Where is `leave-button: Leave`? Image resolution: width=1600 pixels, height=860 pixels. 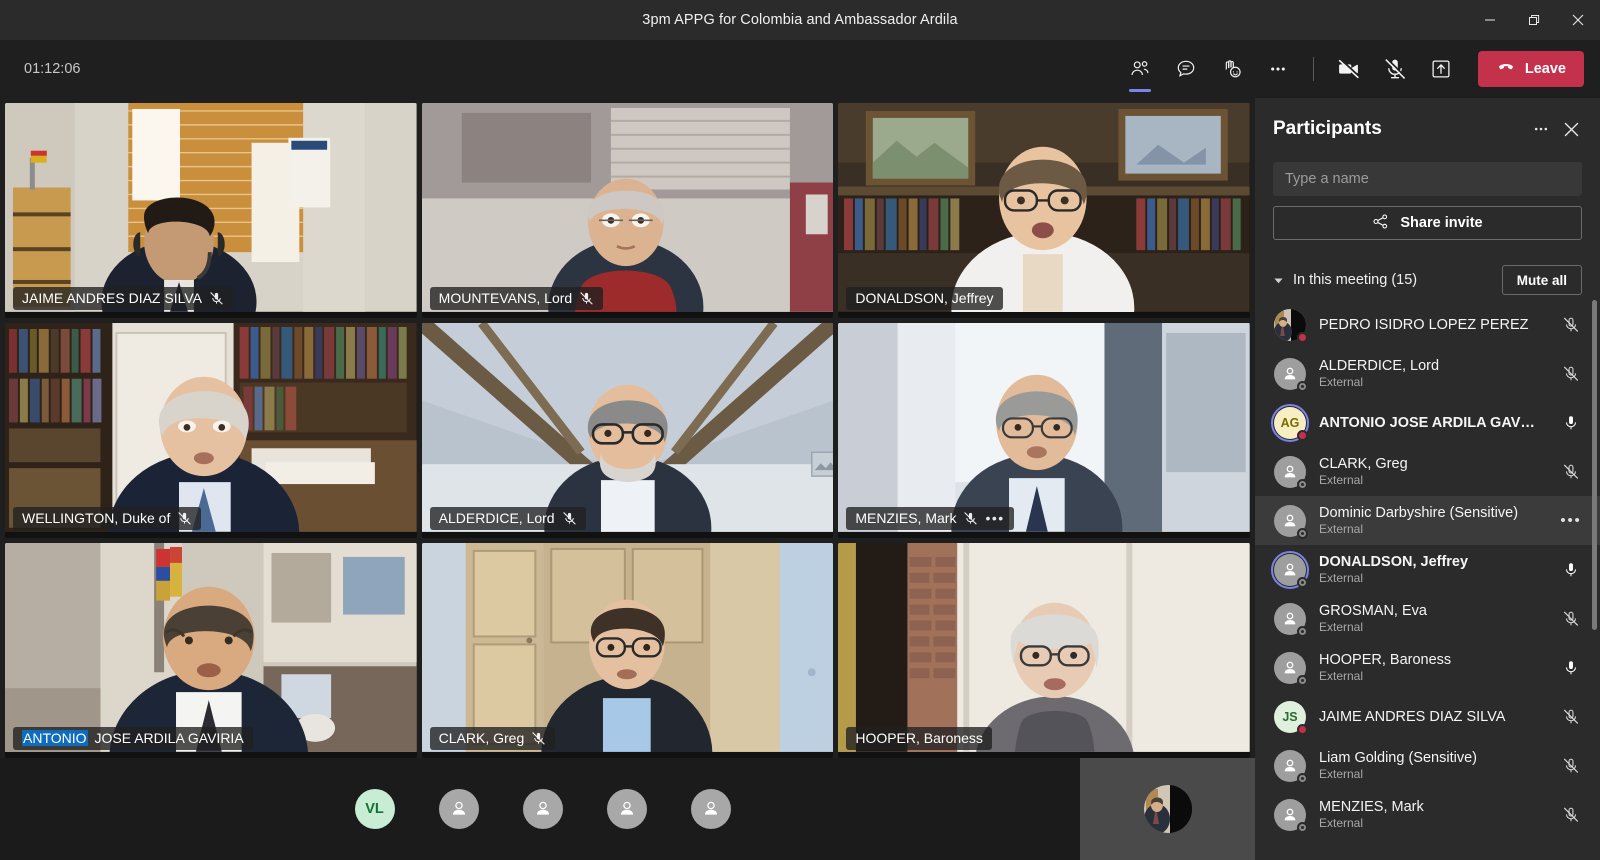
leave-button: Leave is located at coordinates (1530, 69).